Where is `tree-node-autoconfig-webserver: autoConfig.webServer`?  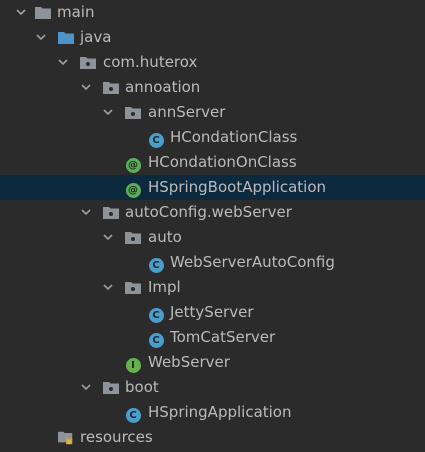 tree-node-autoconfig-webserver: autoConfig.webServer is located at coordinates (212, 212).